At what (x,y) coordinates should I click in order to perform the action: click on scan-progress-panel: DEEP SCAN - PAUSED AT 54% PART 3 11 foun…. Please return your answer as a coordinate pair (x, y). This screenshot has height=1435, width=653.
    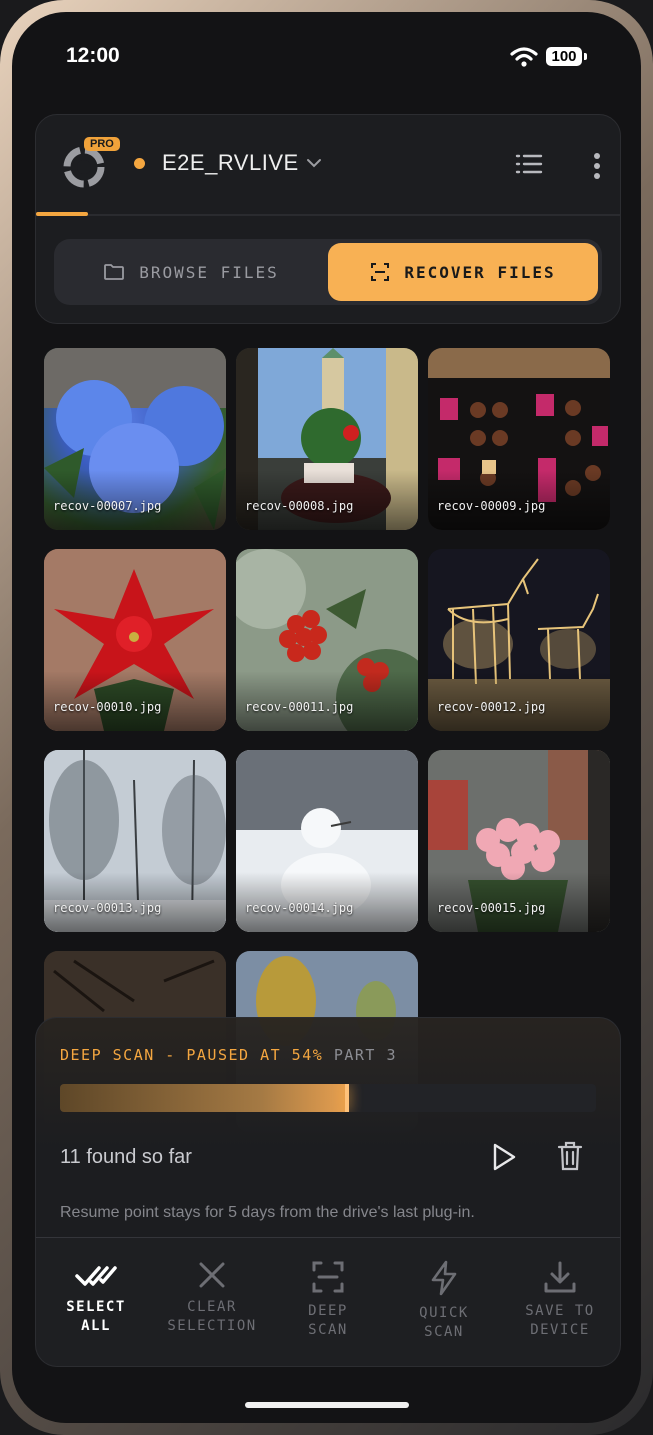
    Looking at the image, I should click on (328, 1127).